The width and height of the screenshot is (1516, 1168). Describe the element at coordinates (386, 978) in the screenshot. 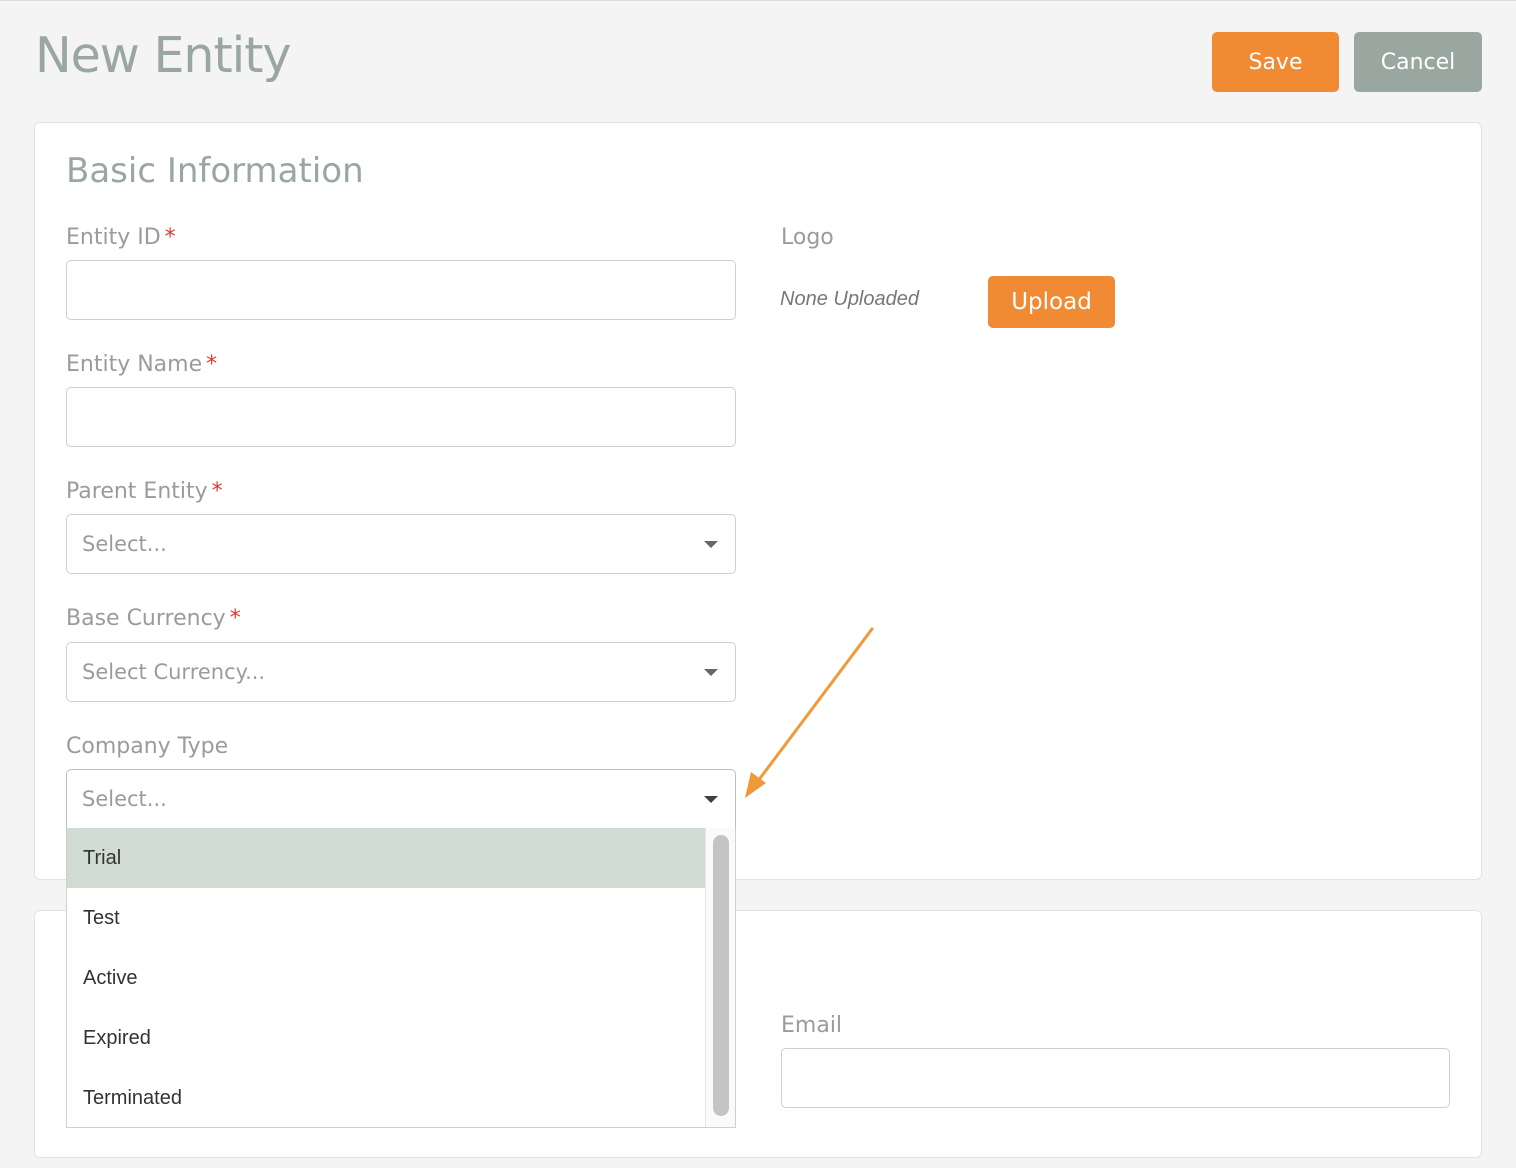

I see `dropdown-option-active: Active` at that location.